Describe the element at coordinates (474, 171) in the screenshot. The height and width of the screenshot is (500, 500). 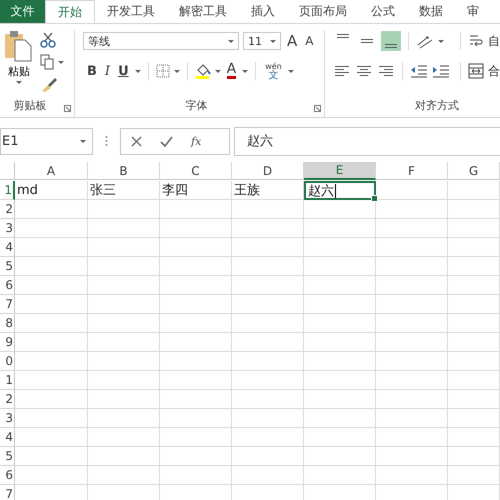
I see `column-header: G` at that location.